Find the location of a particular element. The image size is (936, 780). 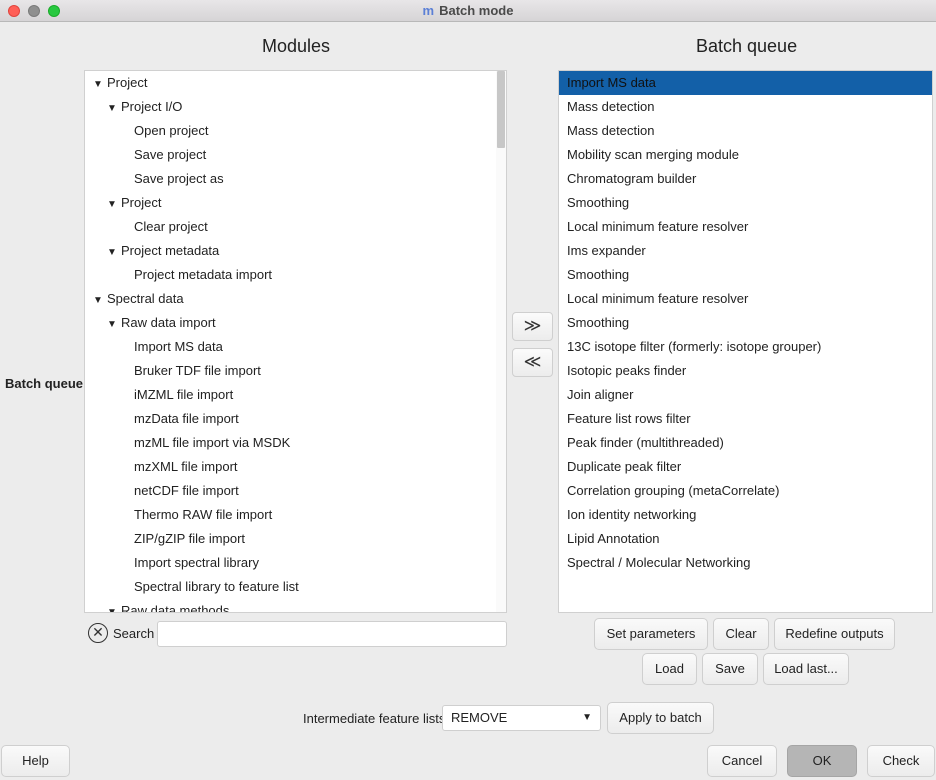

queue-item: Join aligner is located at coordinates (745, 395).